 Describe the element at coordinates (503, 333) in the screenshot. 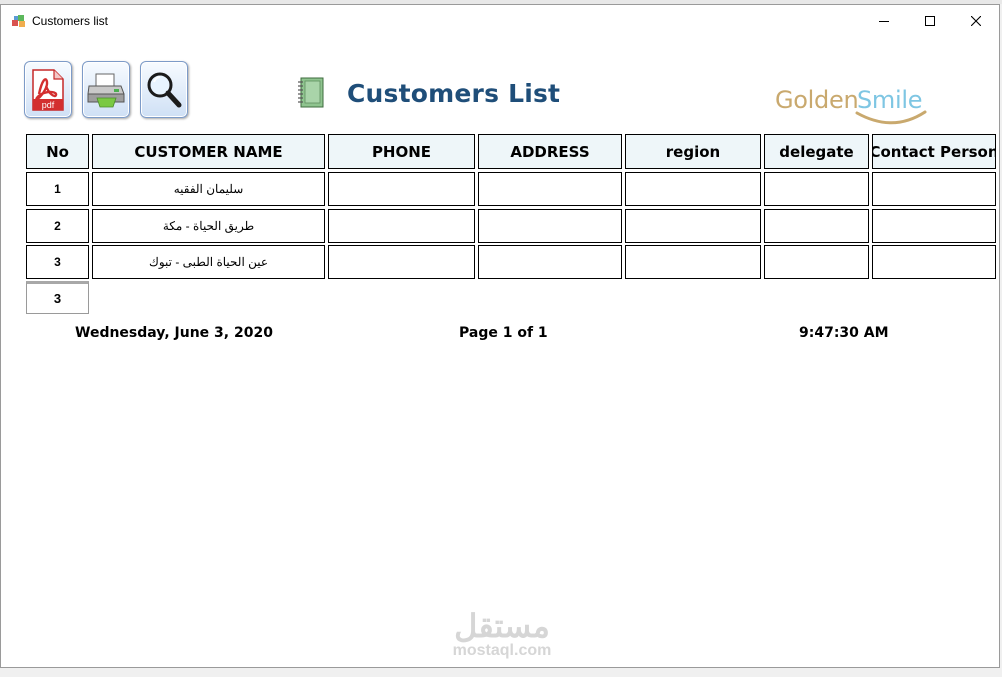

I see `page-indicator: Page 1 of 1` at that location.